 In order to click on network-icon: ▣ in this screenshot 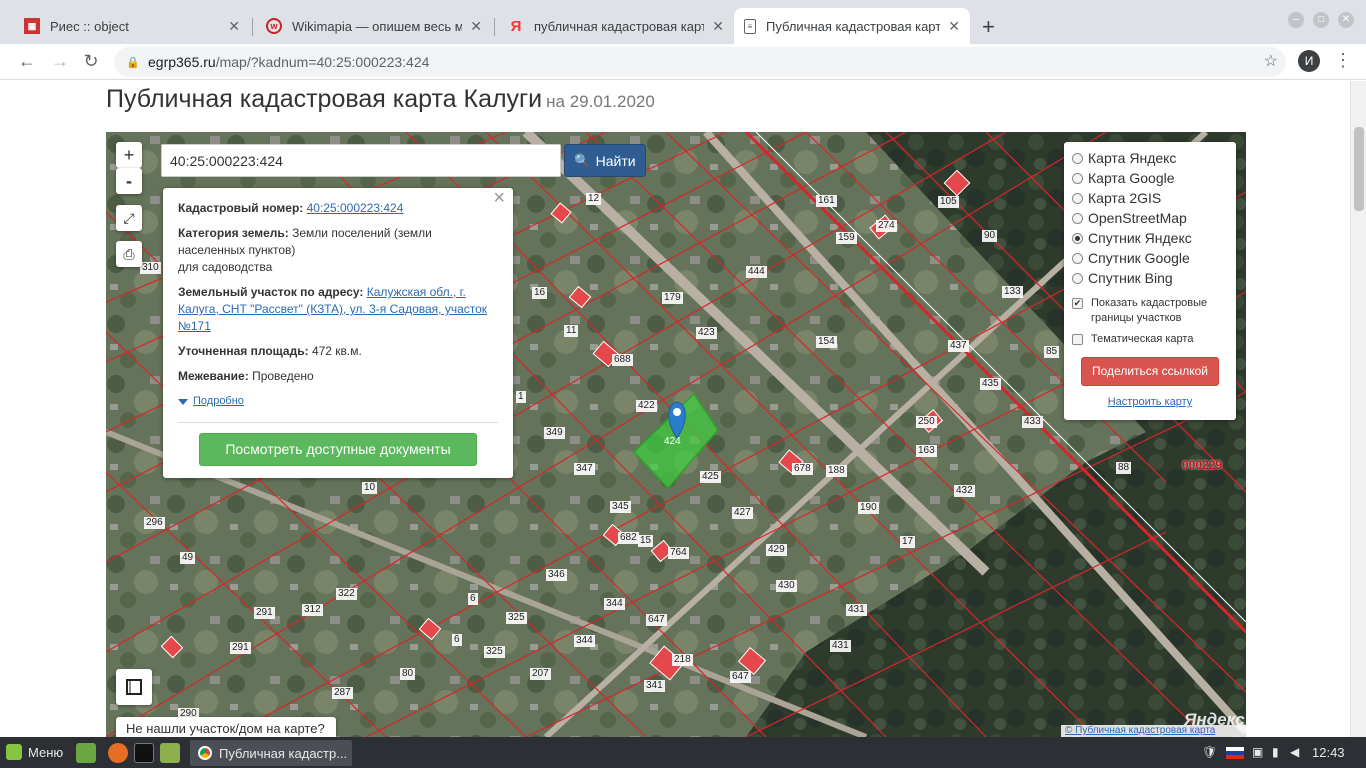, I will do `click(1257, 752)`.